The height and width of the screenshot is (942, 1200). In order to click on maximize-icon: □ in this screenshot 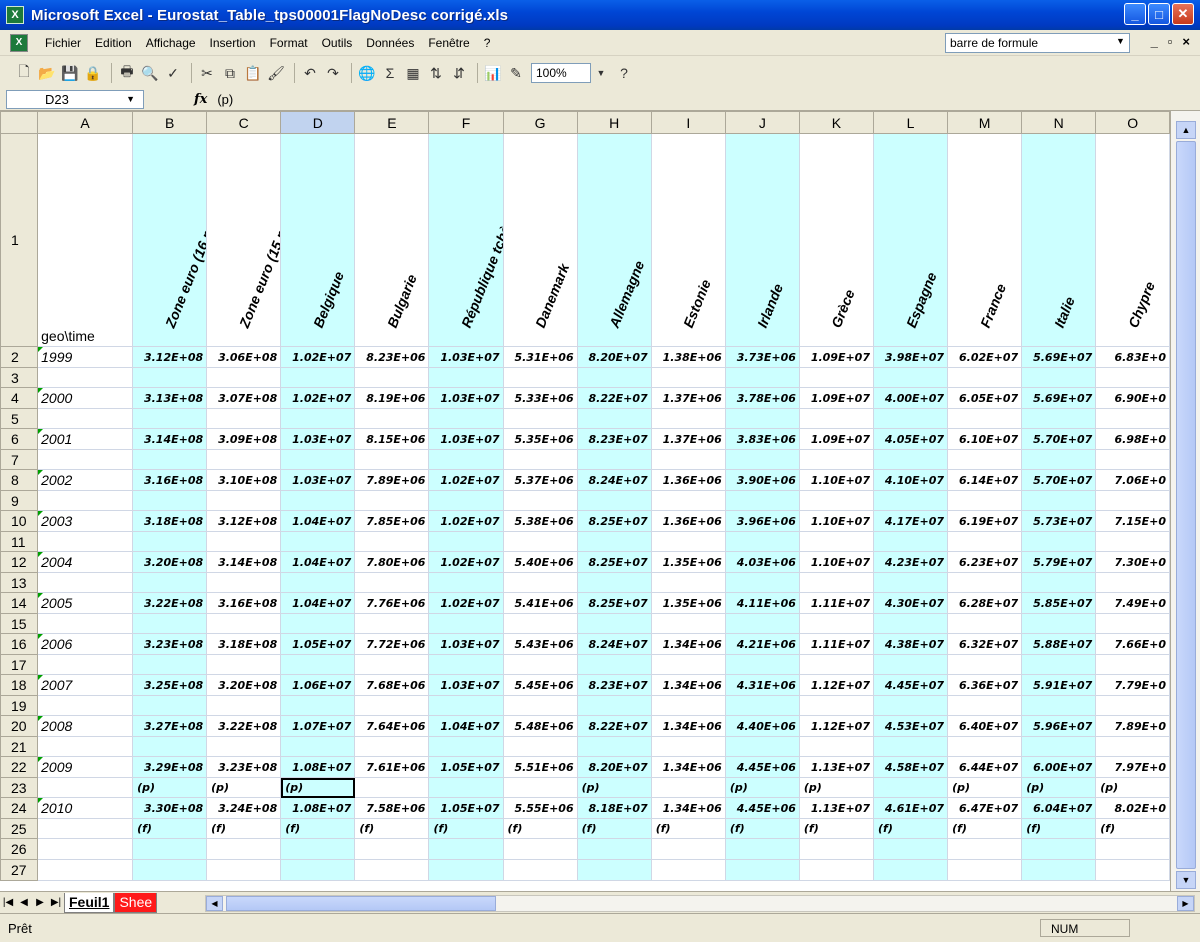, I will do `click(1159, 14)`.